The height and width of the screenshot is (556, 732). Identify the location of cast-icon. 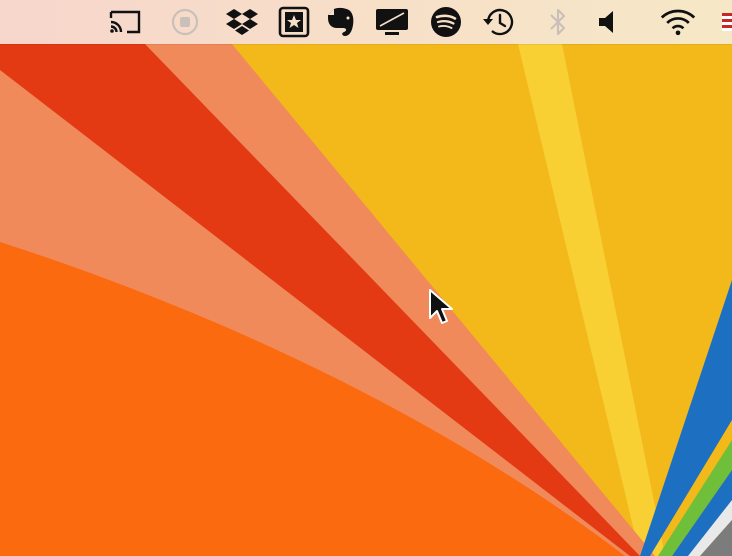
(125, 22).